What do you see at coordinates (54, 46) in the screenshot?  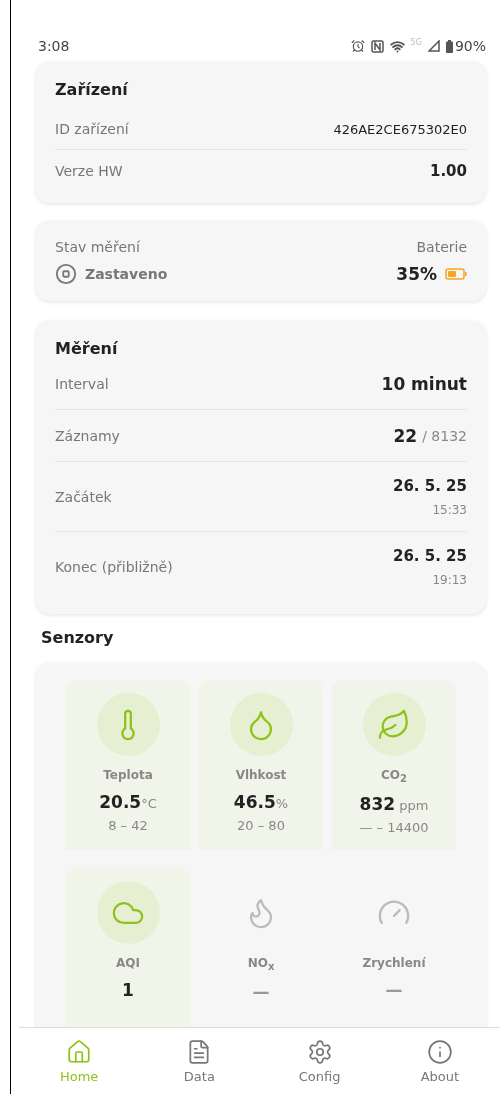 I see `status-time: 3:08` at bounding box center [54, 46].